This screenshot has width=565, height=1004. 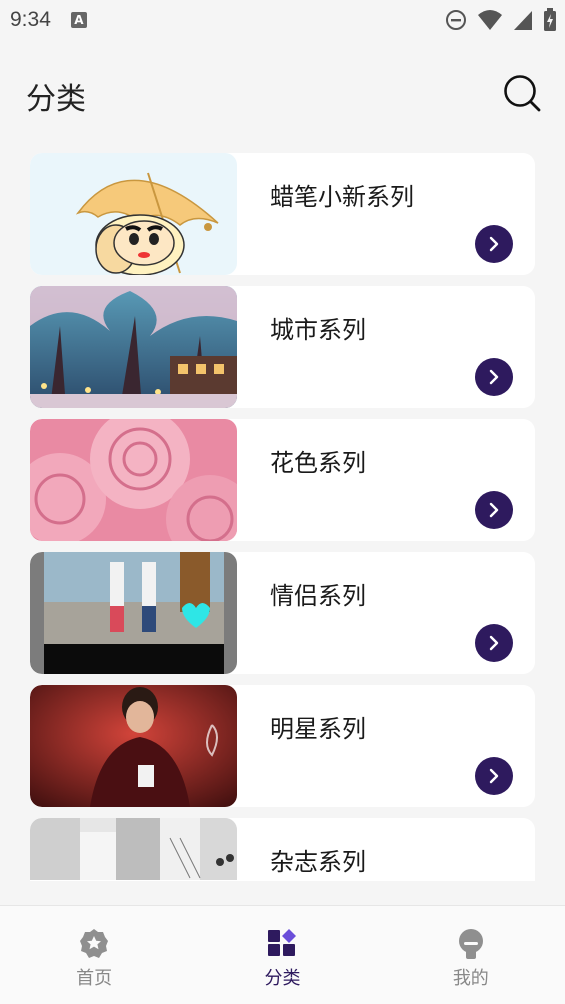 What do you see at coordinates (56, 99) in the screenshot?
I see `page-title: 分类` at bounding box center [56, 99].